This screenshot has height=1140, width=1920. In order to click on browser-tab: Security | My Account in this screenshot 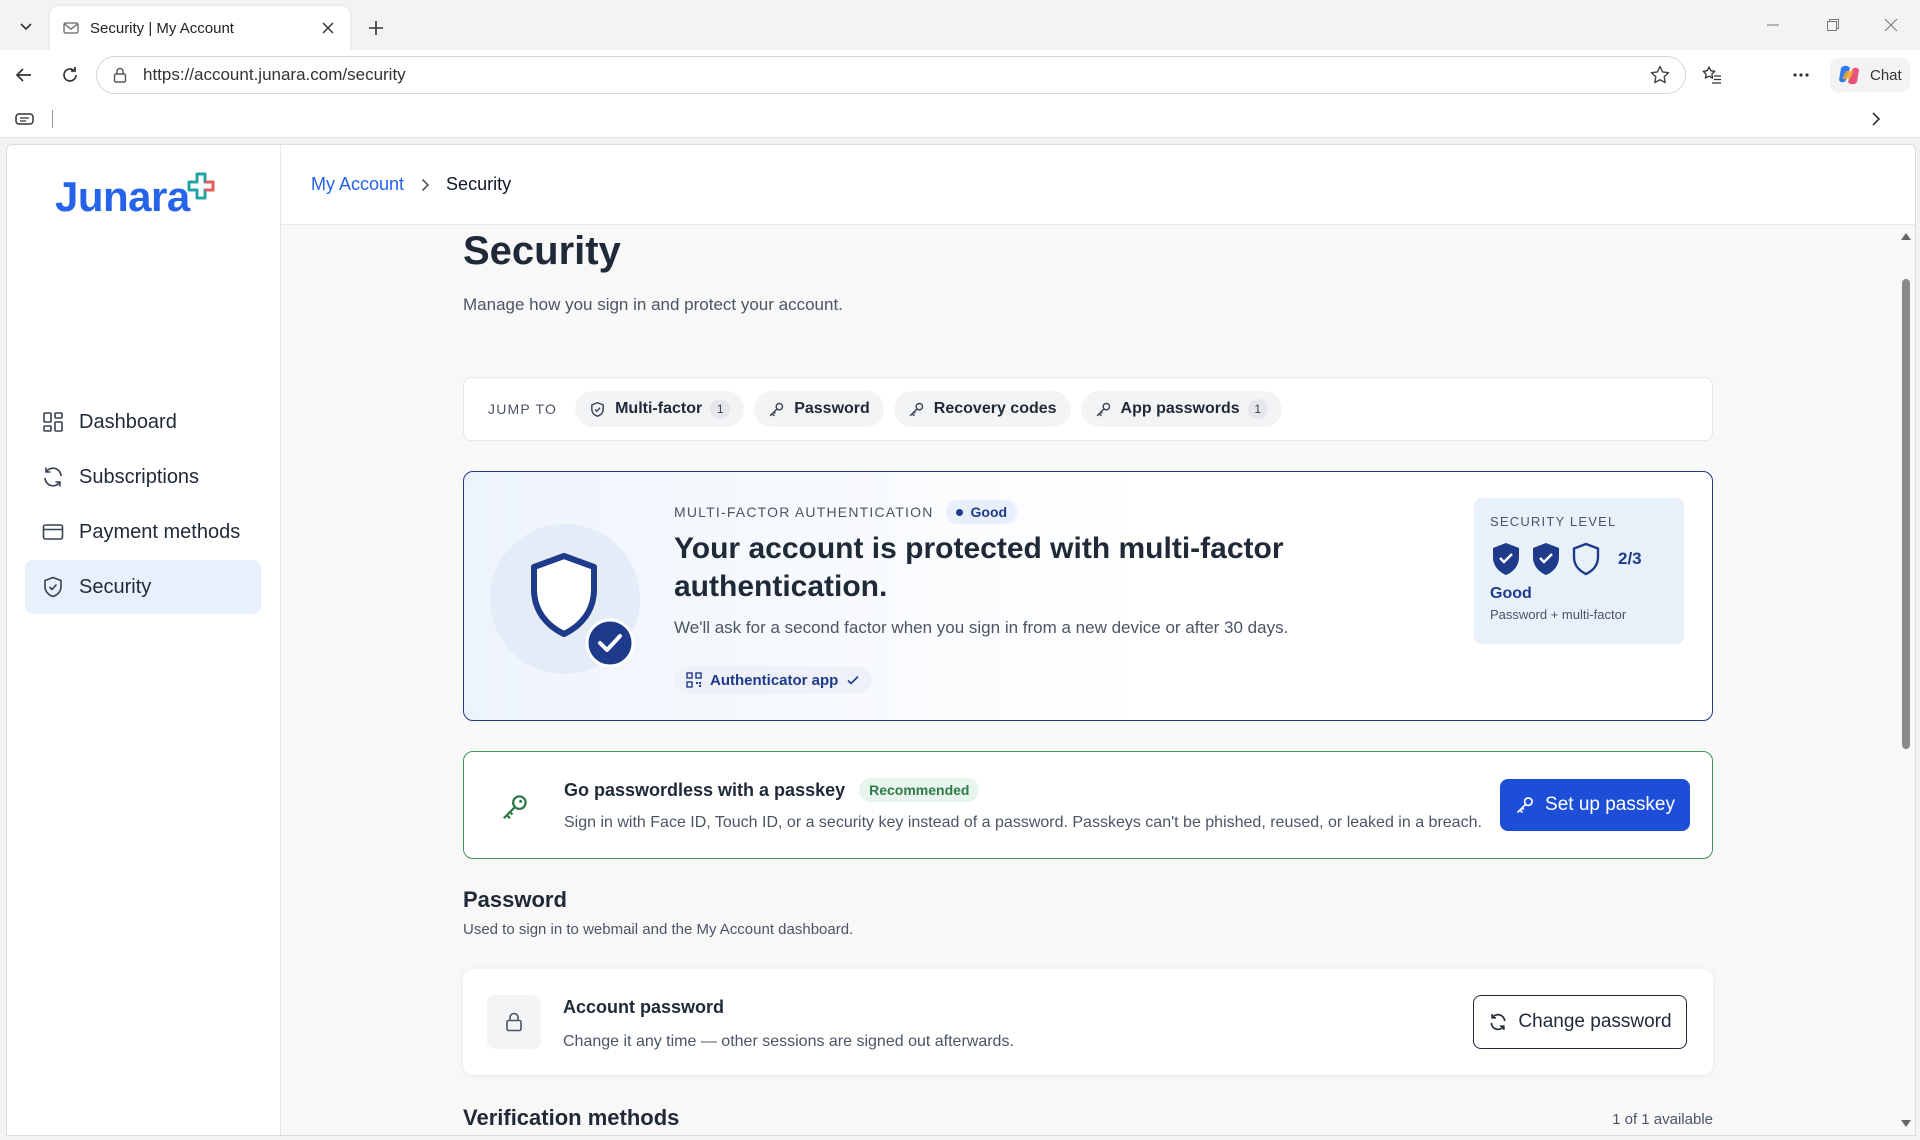, I will do `click(200, 28)`.